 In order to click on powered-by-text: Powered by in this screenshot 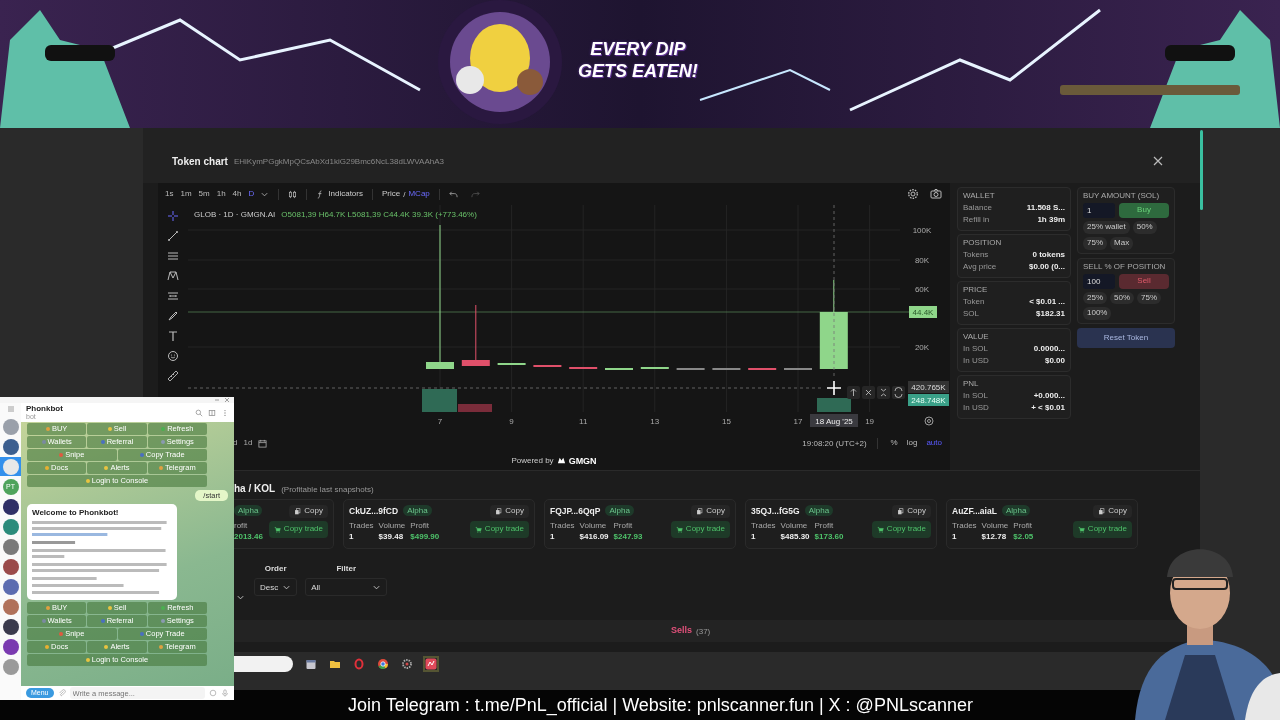, I will do `click(532, 460)`.